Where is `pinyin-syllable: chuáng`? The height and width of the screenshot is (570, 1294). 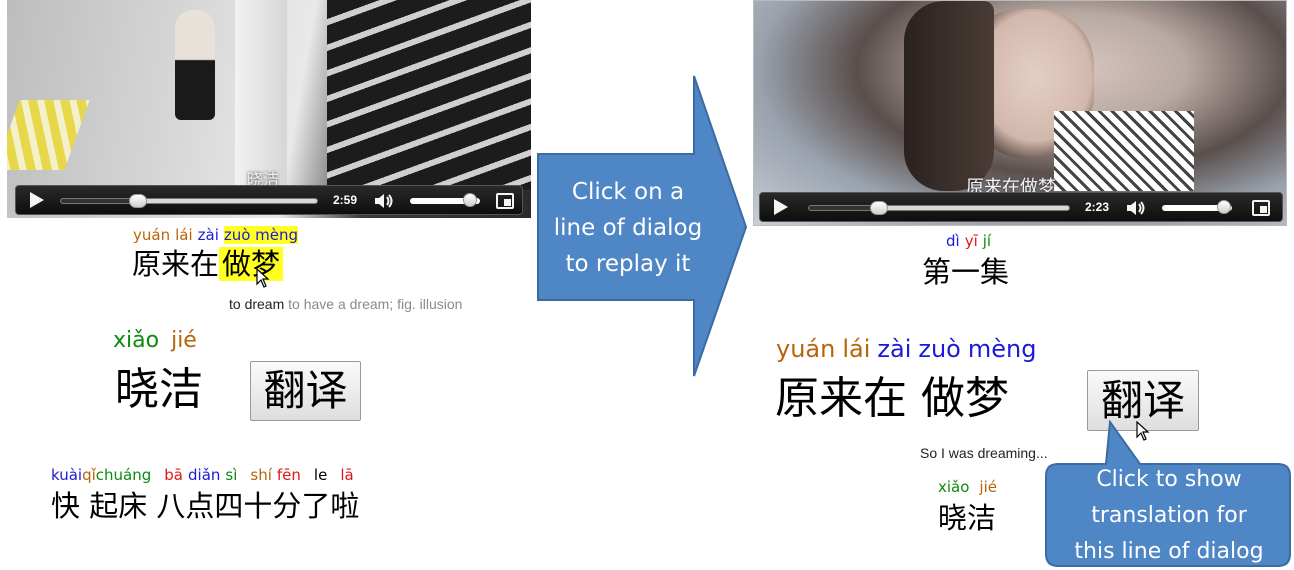
pinyin-syllable: chuáng is located at coordinates (123, 475).